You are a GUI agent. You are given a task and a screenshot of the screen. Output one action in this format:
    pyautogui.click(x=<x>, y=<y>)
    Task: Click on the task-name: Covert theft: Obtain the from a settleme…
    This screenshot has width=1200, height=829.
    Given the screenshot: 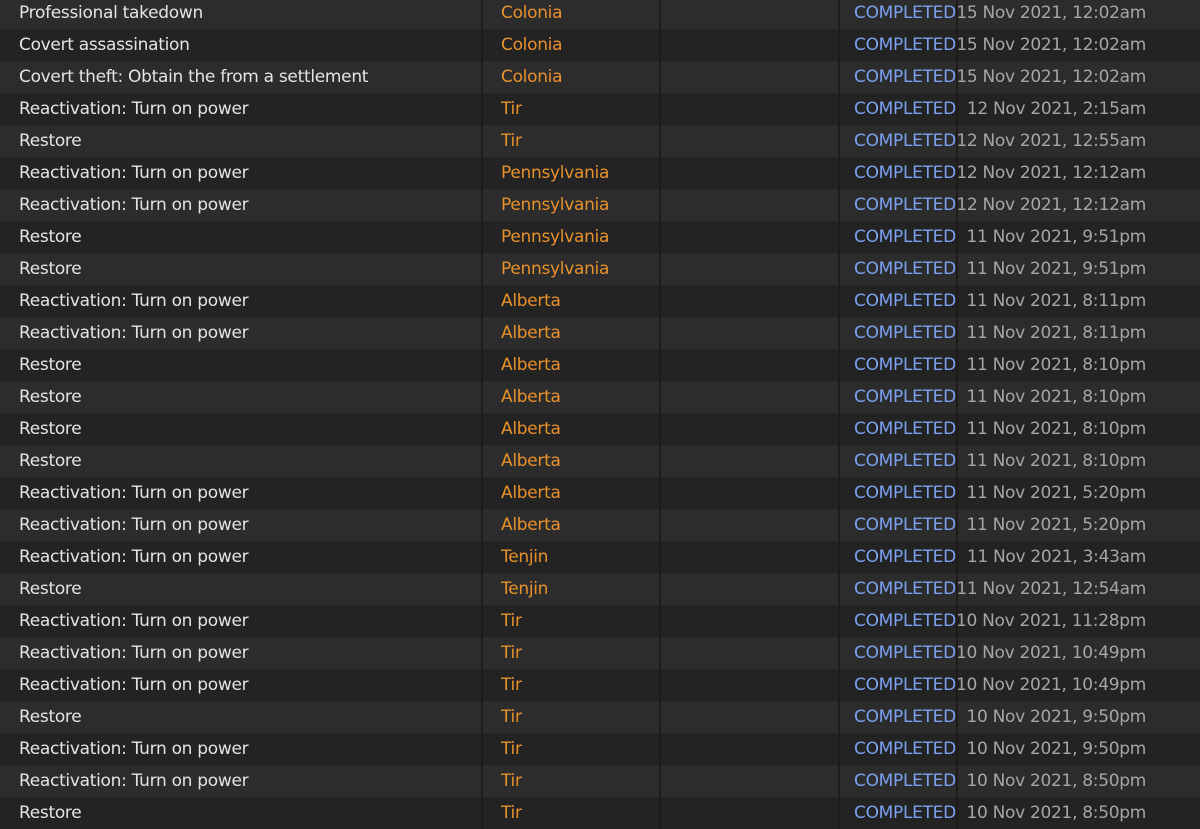 What is the action you would take?
    pyautogui.click(x=241, y=77)
    